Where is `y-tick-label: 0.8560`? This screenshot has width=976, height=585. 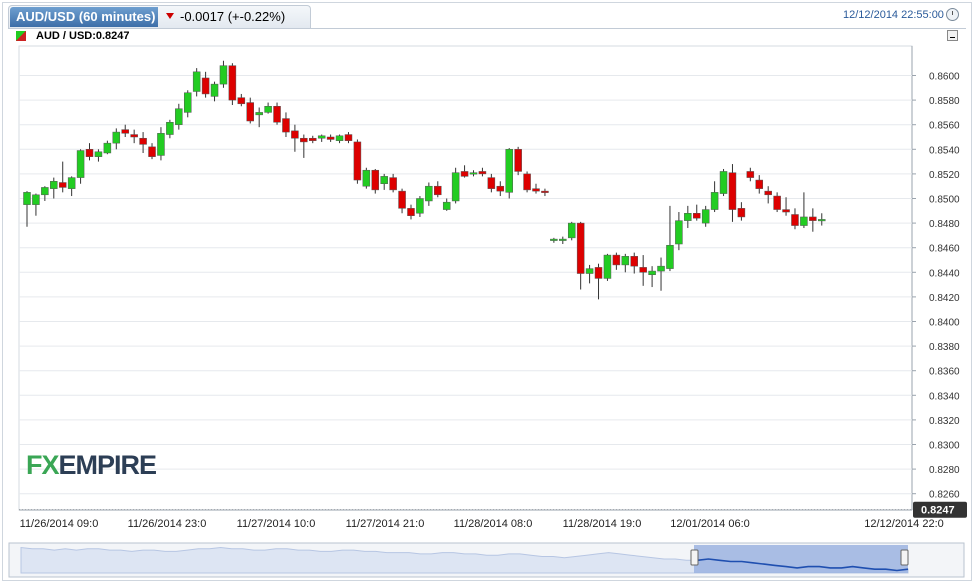 y-tick-label: 0.8560 is located at coordinates (944, 126).